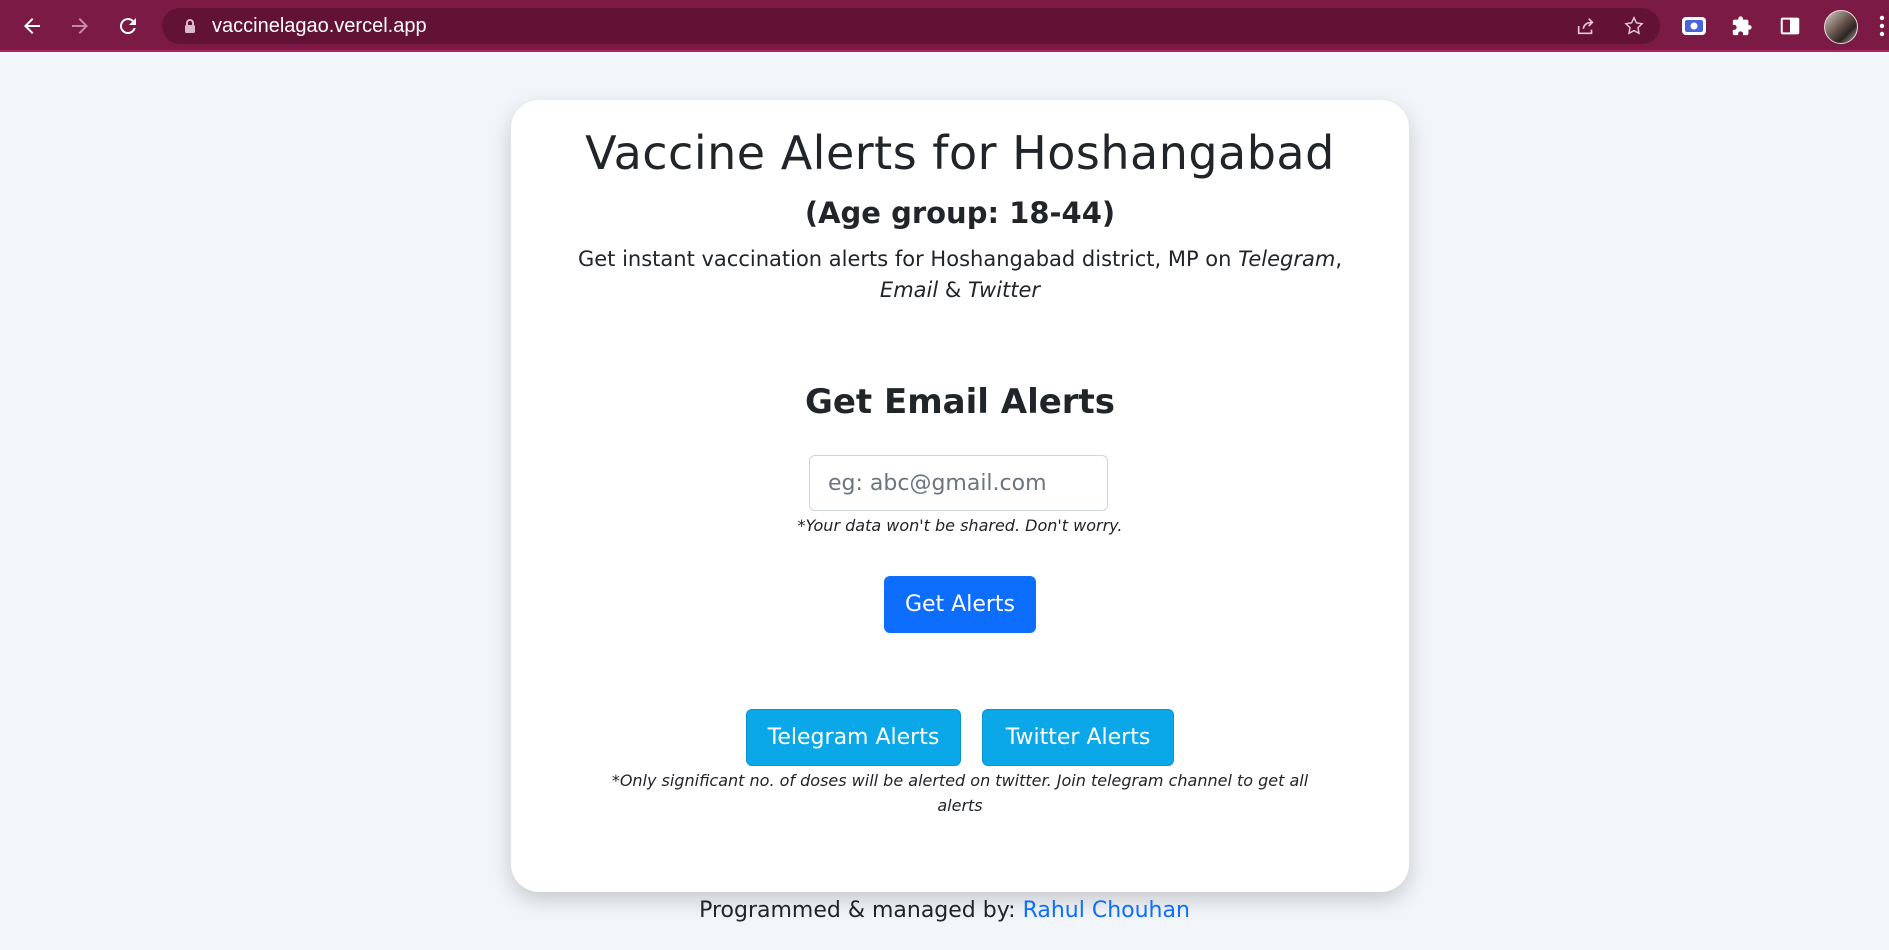  Describe the element at coordinates (1106, 910) in the screenshot. I see `author-link: Rahul Chouhan` at that location.